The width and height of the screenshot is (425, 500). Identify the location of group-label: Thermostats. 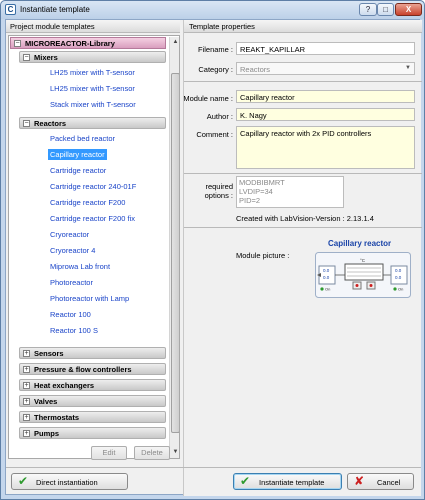
(57, 417).